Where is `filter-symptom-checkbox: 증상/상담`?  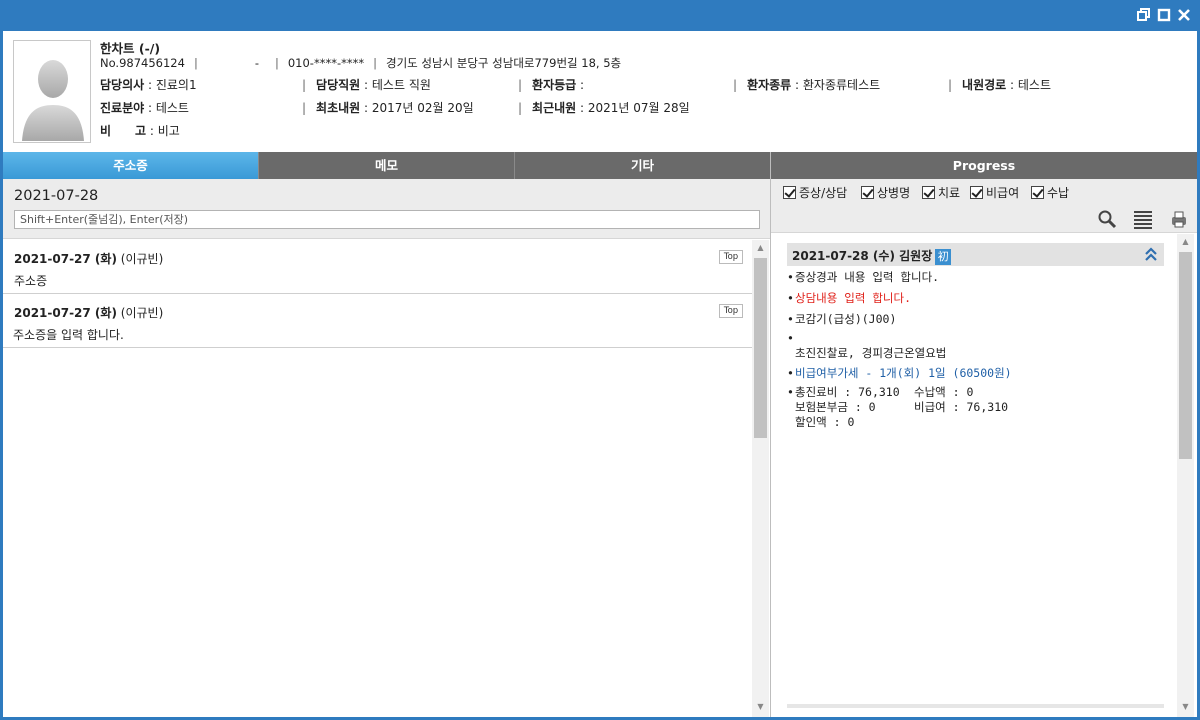 filter-symptom-checkbox: 증상/상담 is located at coordinates (815, 192).